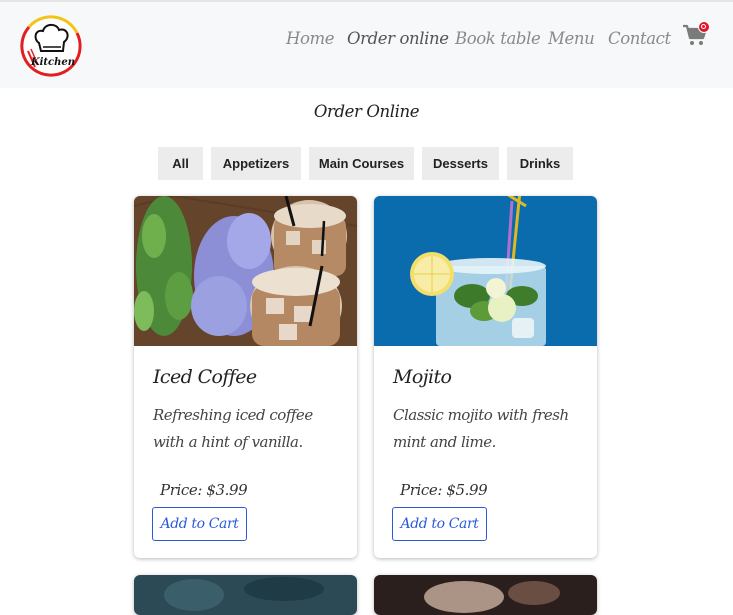 This screenshot has width=733, height=615. I want to click on nav-contact: Contact, so click(639, 38).